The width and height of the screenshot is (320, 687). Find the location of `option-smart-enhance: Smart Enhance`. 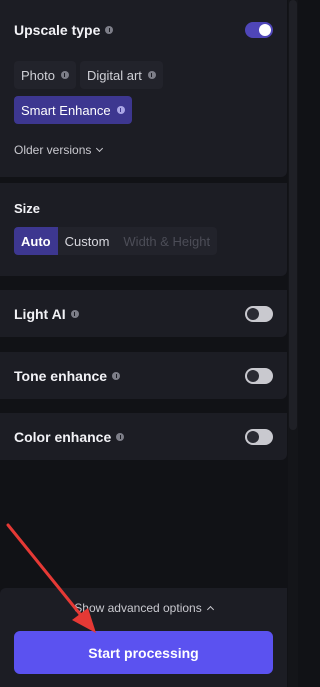

option-smart-enhance: Smart Enhance is located at coordinates (73, 110).